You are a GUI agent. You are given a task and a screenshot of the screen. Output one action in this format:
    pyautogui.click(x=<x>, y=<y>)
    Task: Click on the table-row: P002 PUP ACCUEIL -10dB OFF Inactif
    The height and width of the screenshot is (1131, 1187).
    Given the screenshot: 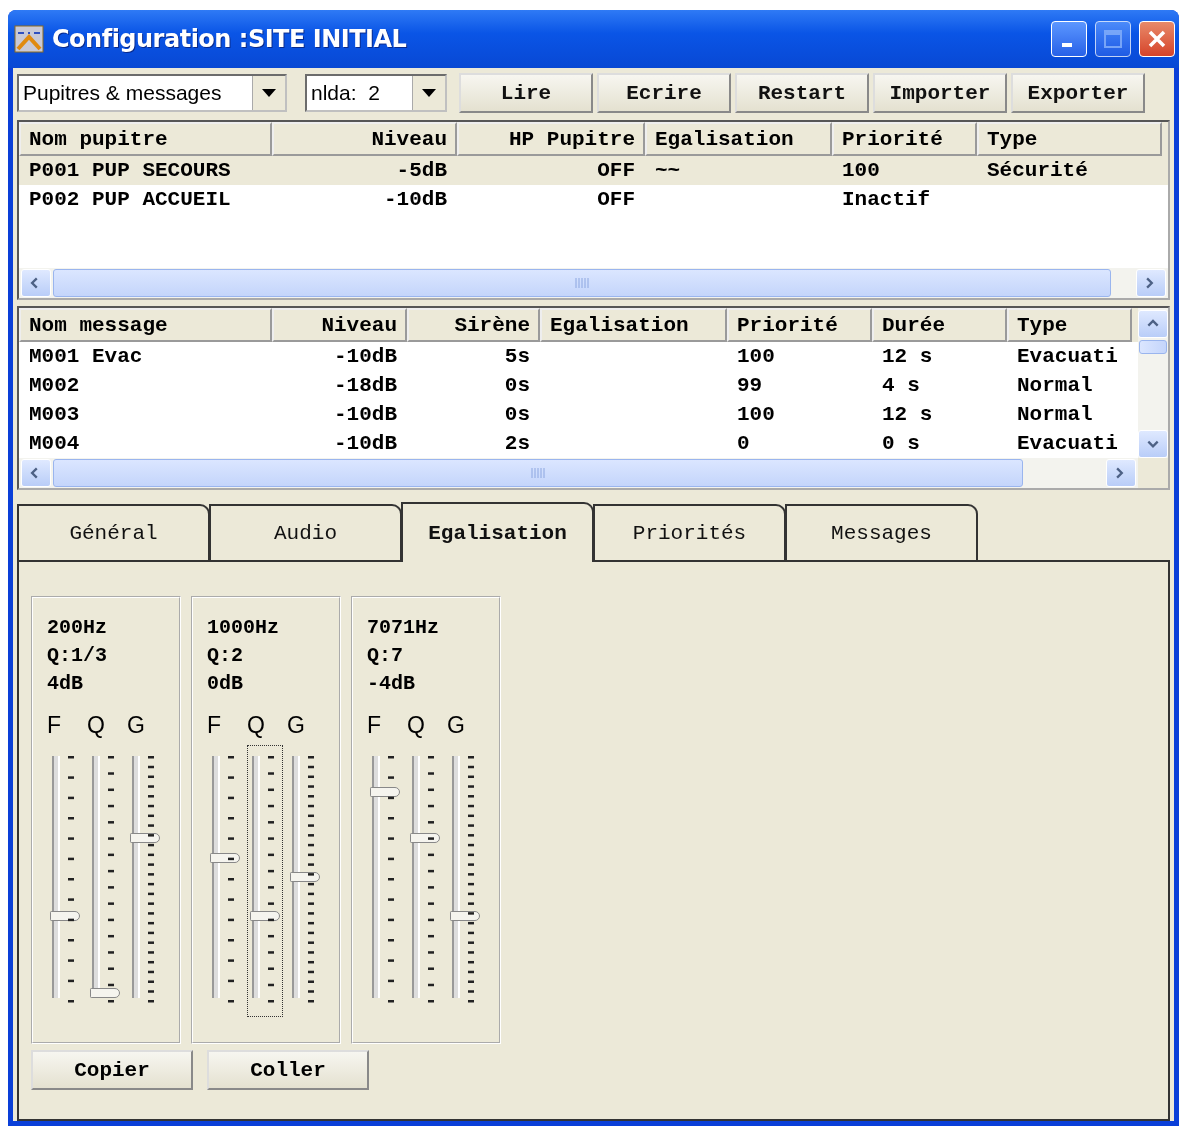 What is the action you would take?
    pyautogui.click(x=593, y=199)
    